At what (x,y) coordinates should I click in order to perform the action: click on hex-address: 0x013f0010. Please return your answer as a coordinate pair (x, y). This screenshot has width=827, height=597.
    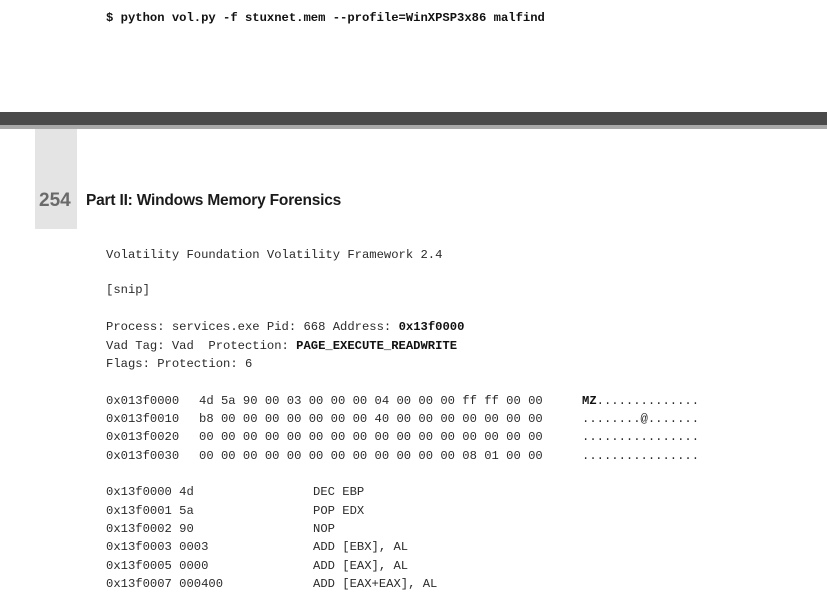
    Looking at the image, I should click on (143, 419).